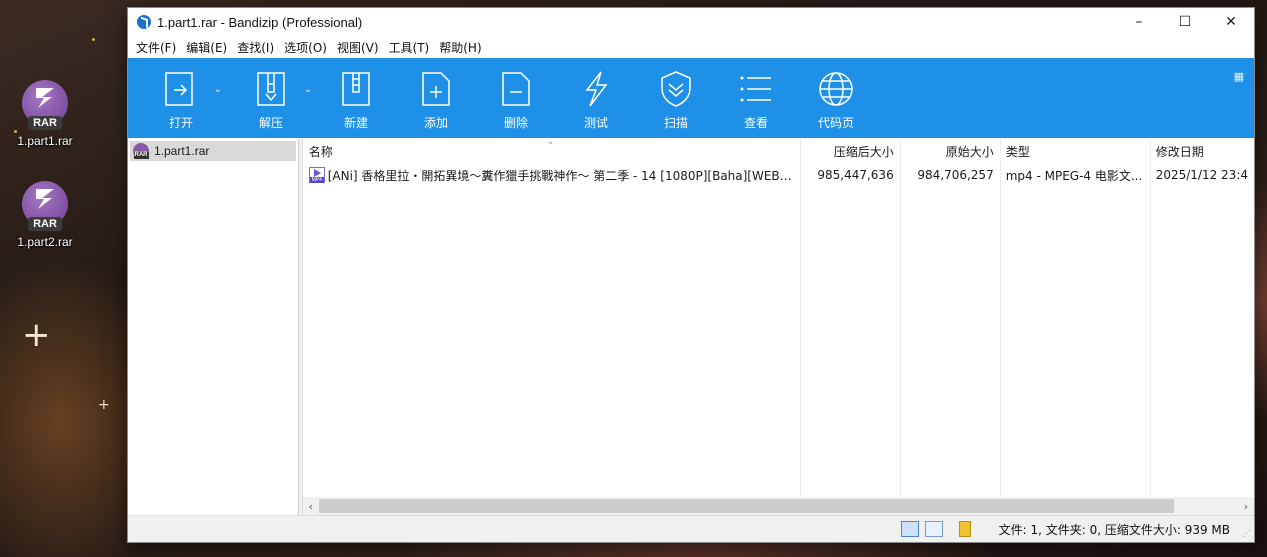  I want to click on column-header-original-size: 原始大小, so click(950, 151).